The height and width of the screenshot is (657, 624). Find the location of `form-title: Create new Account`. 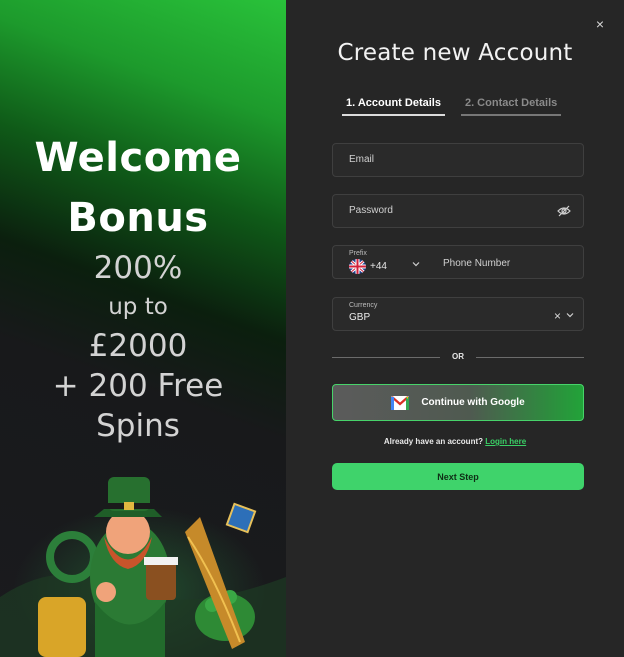

form-title: Create new Account is located at coordinates (455, 53).